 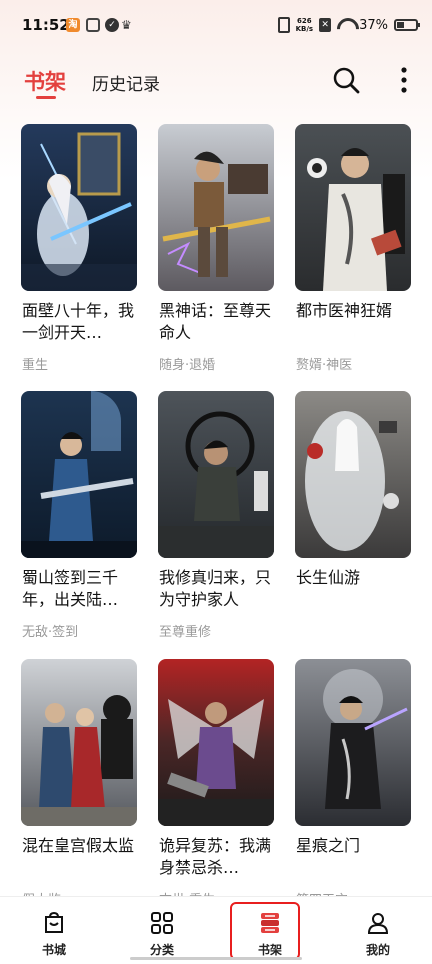 I want to click on book-card: 面壁八十年，我一剑开天… 重生, so click(x=79, y=248).